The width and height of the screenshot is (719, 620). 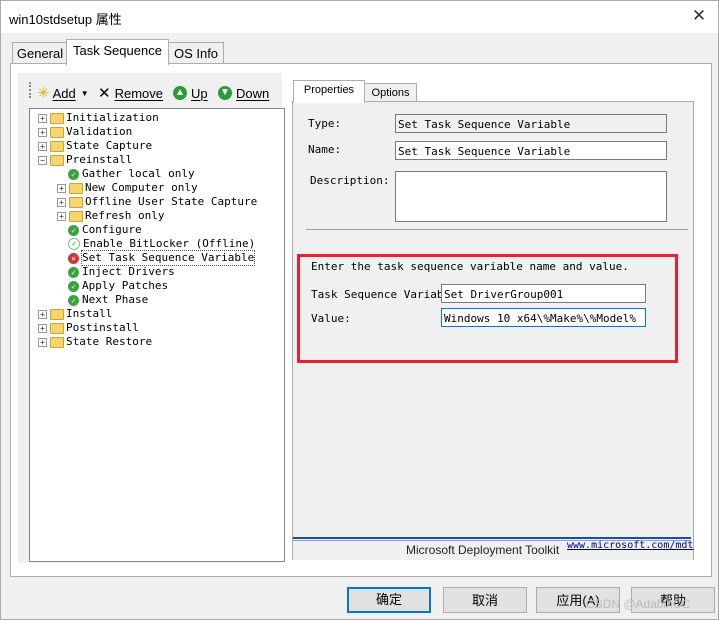 What do you see at coordinates (138, 173) in the screenshot?
I see `tree-node-label: Gather local only` at bounding box center [138, 173].